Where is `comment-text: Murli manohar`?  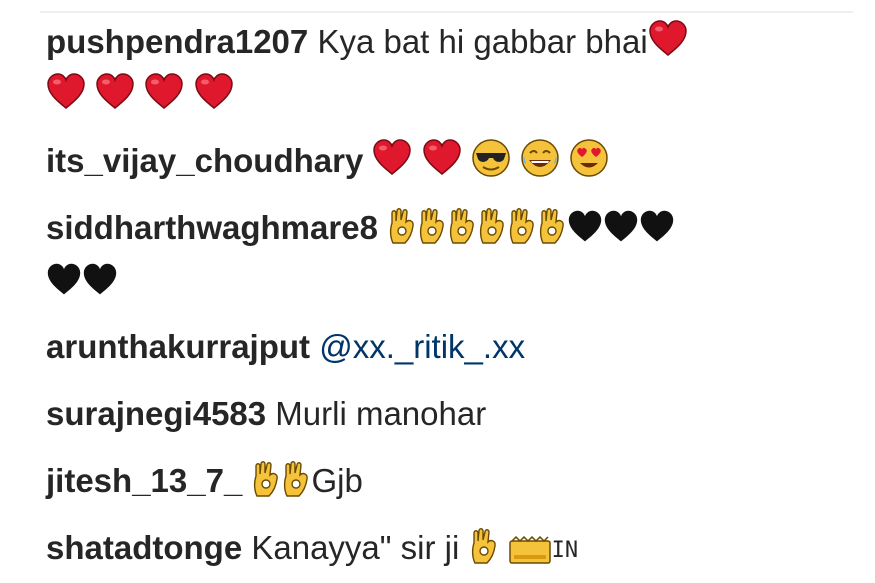 comment-text: Murli manohar is located at coordinates (381, 413).